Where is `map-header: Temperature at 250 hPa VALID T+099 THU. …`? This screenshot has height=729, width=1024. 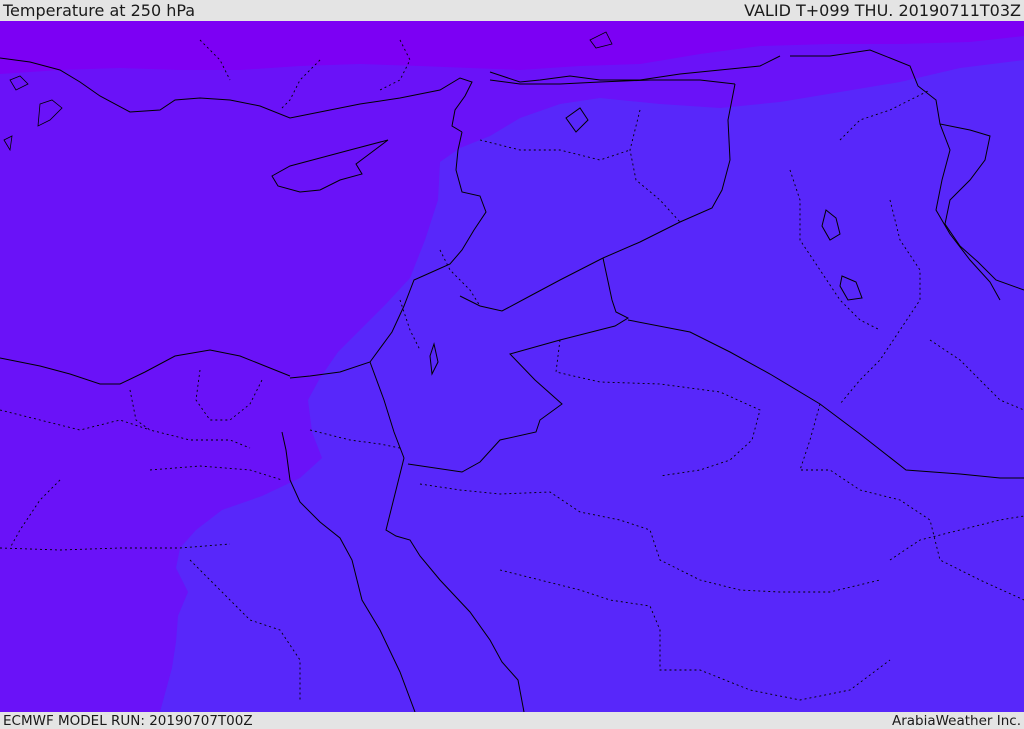
map-header: Temperature at 250 hPa VALID T+099 THU. … is located at coordinates (512, 10).